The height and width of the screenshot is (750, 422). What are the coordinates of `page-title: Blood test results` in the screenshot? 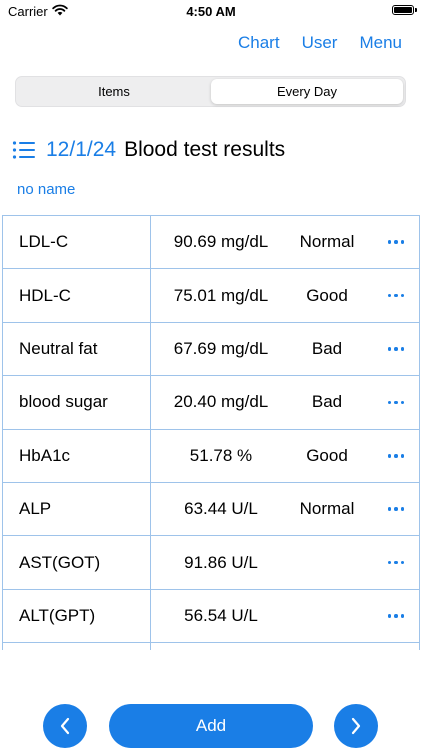 It's located at (205, 149).